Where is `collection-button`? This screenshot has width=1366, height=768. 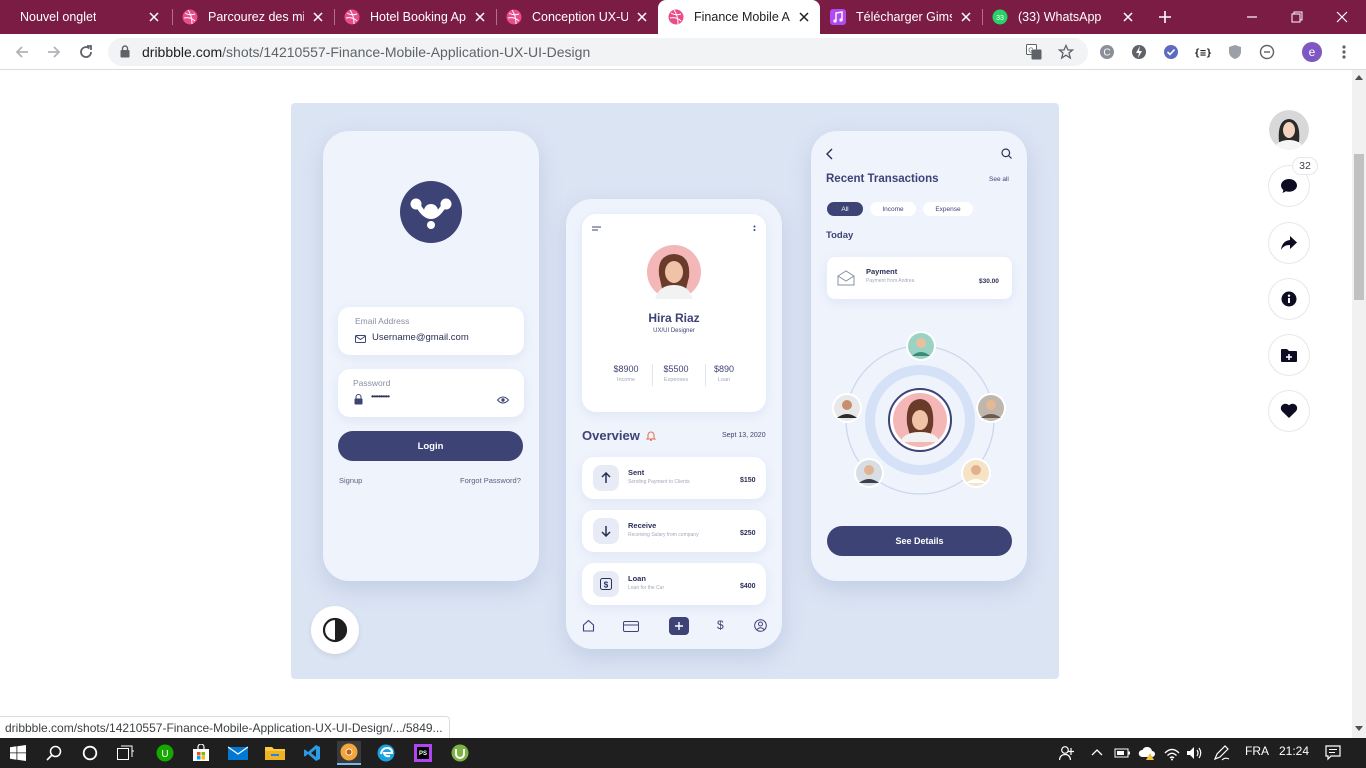
collection-button is located at coordinates (1289, 355).